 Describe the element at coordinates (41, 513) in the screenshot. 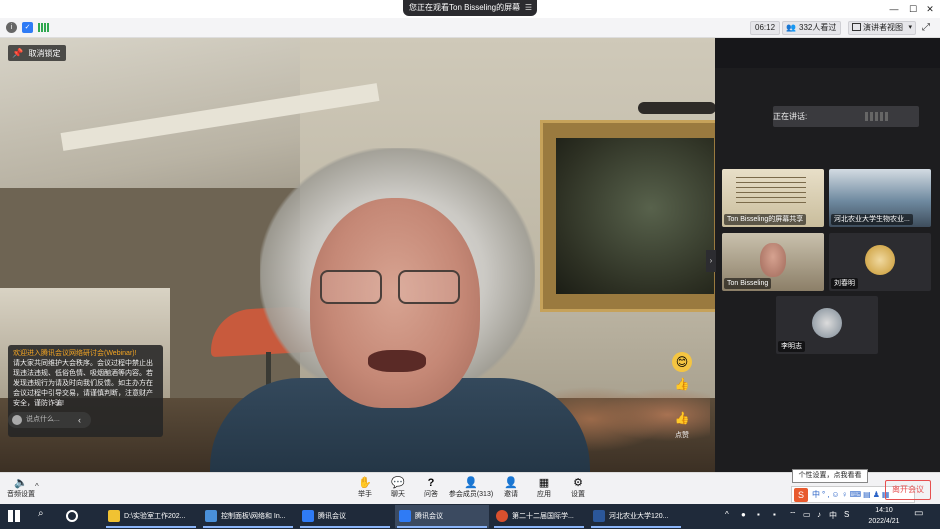

I see `search-icon: ⌕` at that location.